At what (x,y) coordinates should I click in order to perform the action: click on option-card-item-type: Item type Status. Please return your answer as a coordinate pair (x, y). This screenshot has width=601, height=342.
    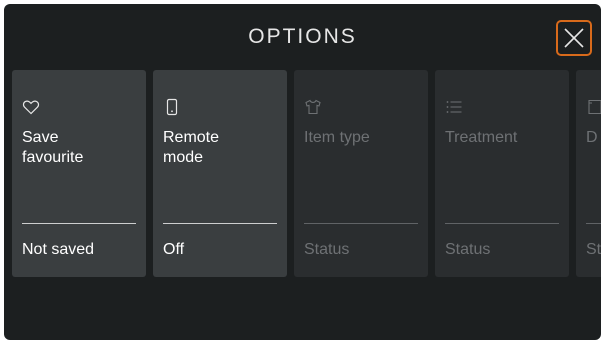
    Looking at the image, I should click on (361, 173).